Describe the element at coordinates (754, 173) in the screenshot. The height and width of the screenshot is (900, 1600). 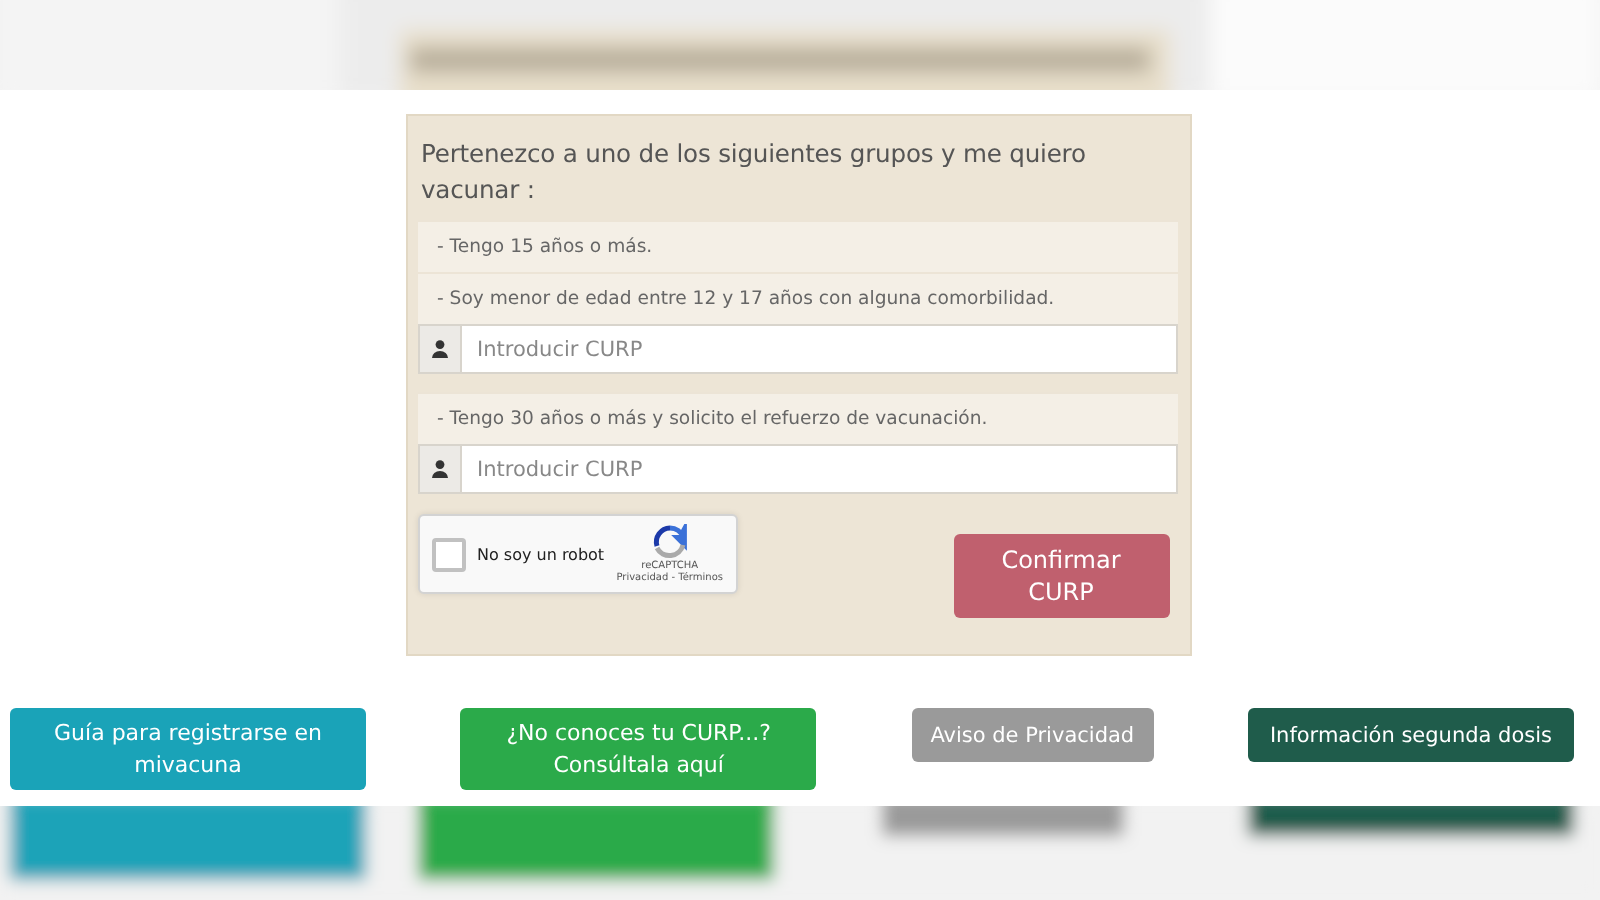
I see `form-title: Pertenezco a uno de los siguientes grupos y me quiero vacunar :` at that location.